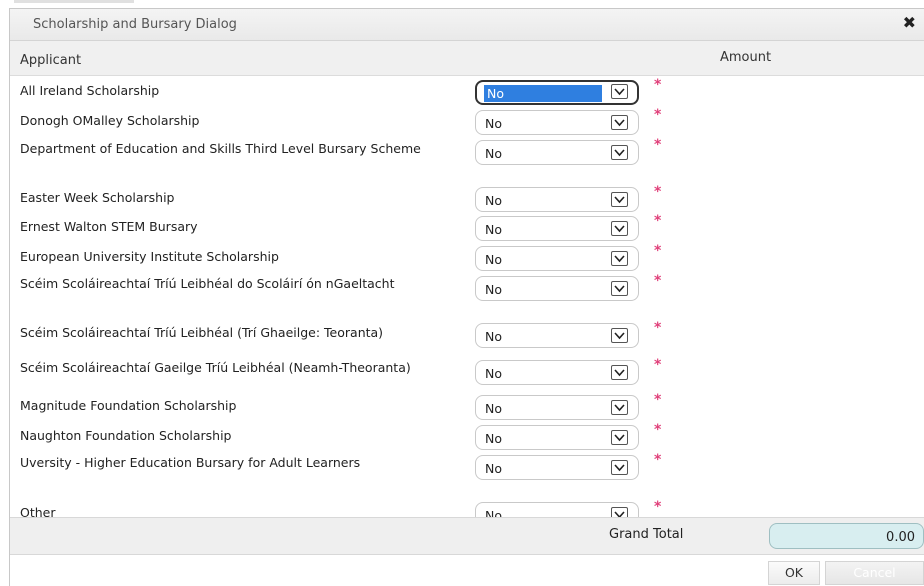  What do you see at coordinates (128, 405) in the screenshot?
I see `scholarship-label: Magnitude Foundation Scholarship` at bounding box center [128, 405].